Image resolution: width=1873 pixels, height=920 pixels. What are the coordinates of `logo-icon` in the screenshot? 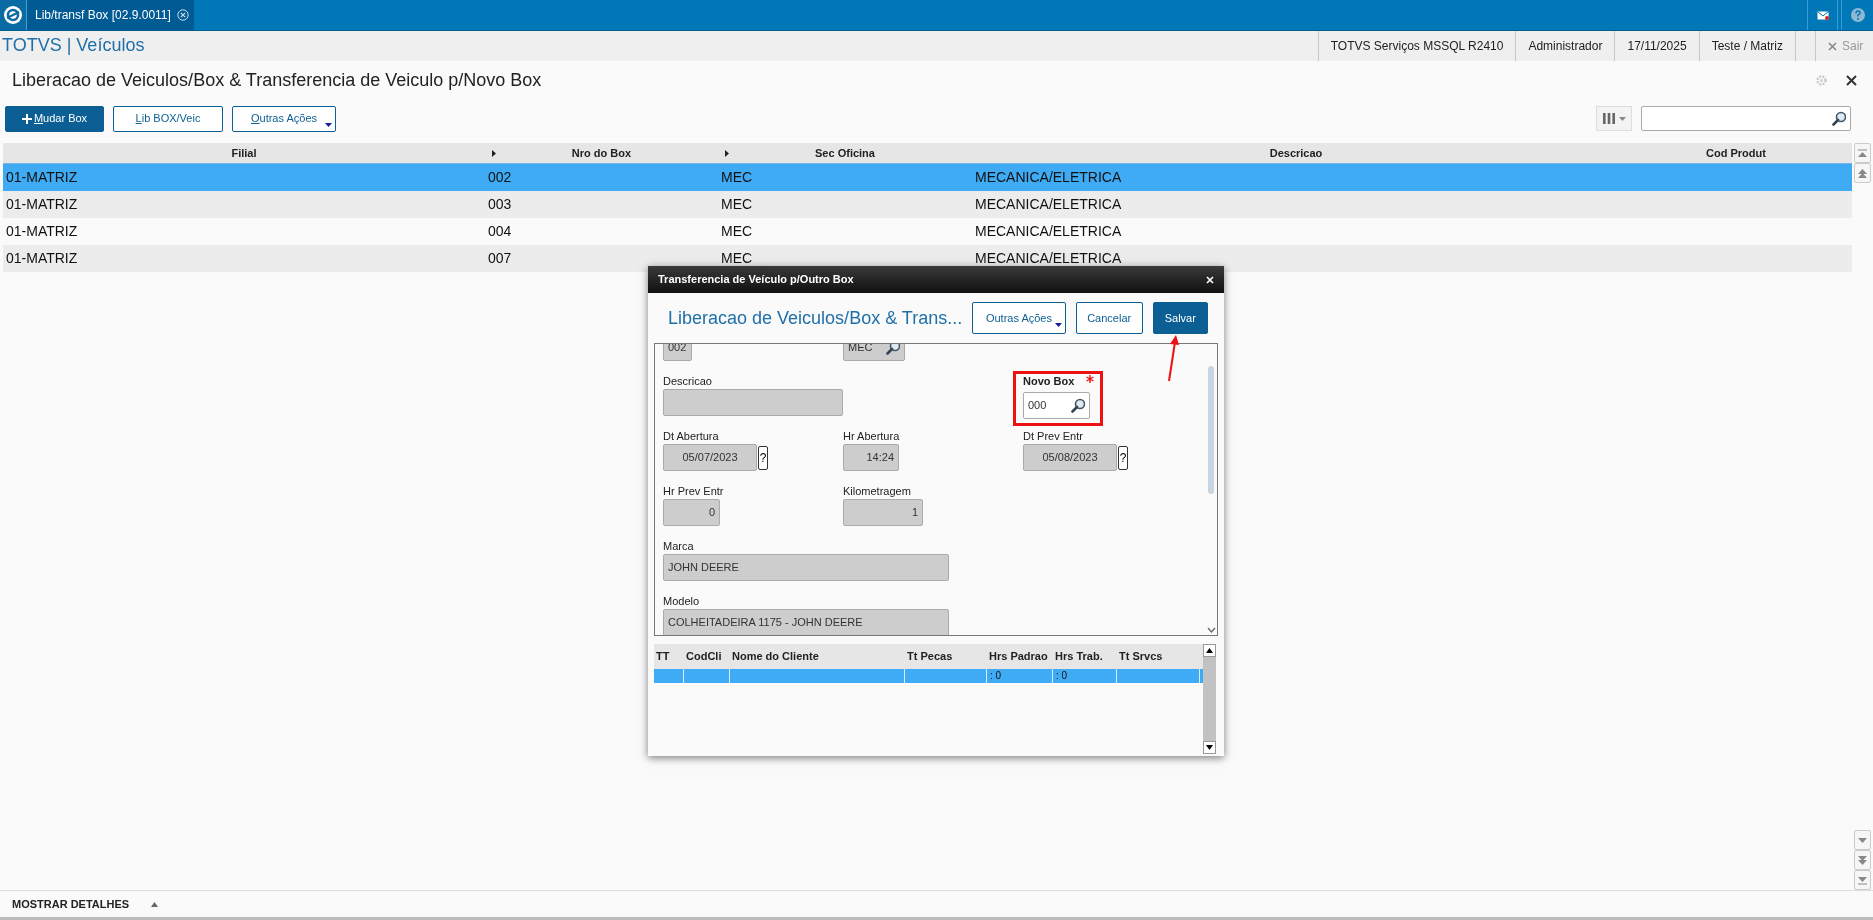 It's located at (13, 15).